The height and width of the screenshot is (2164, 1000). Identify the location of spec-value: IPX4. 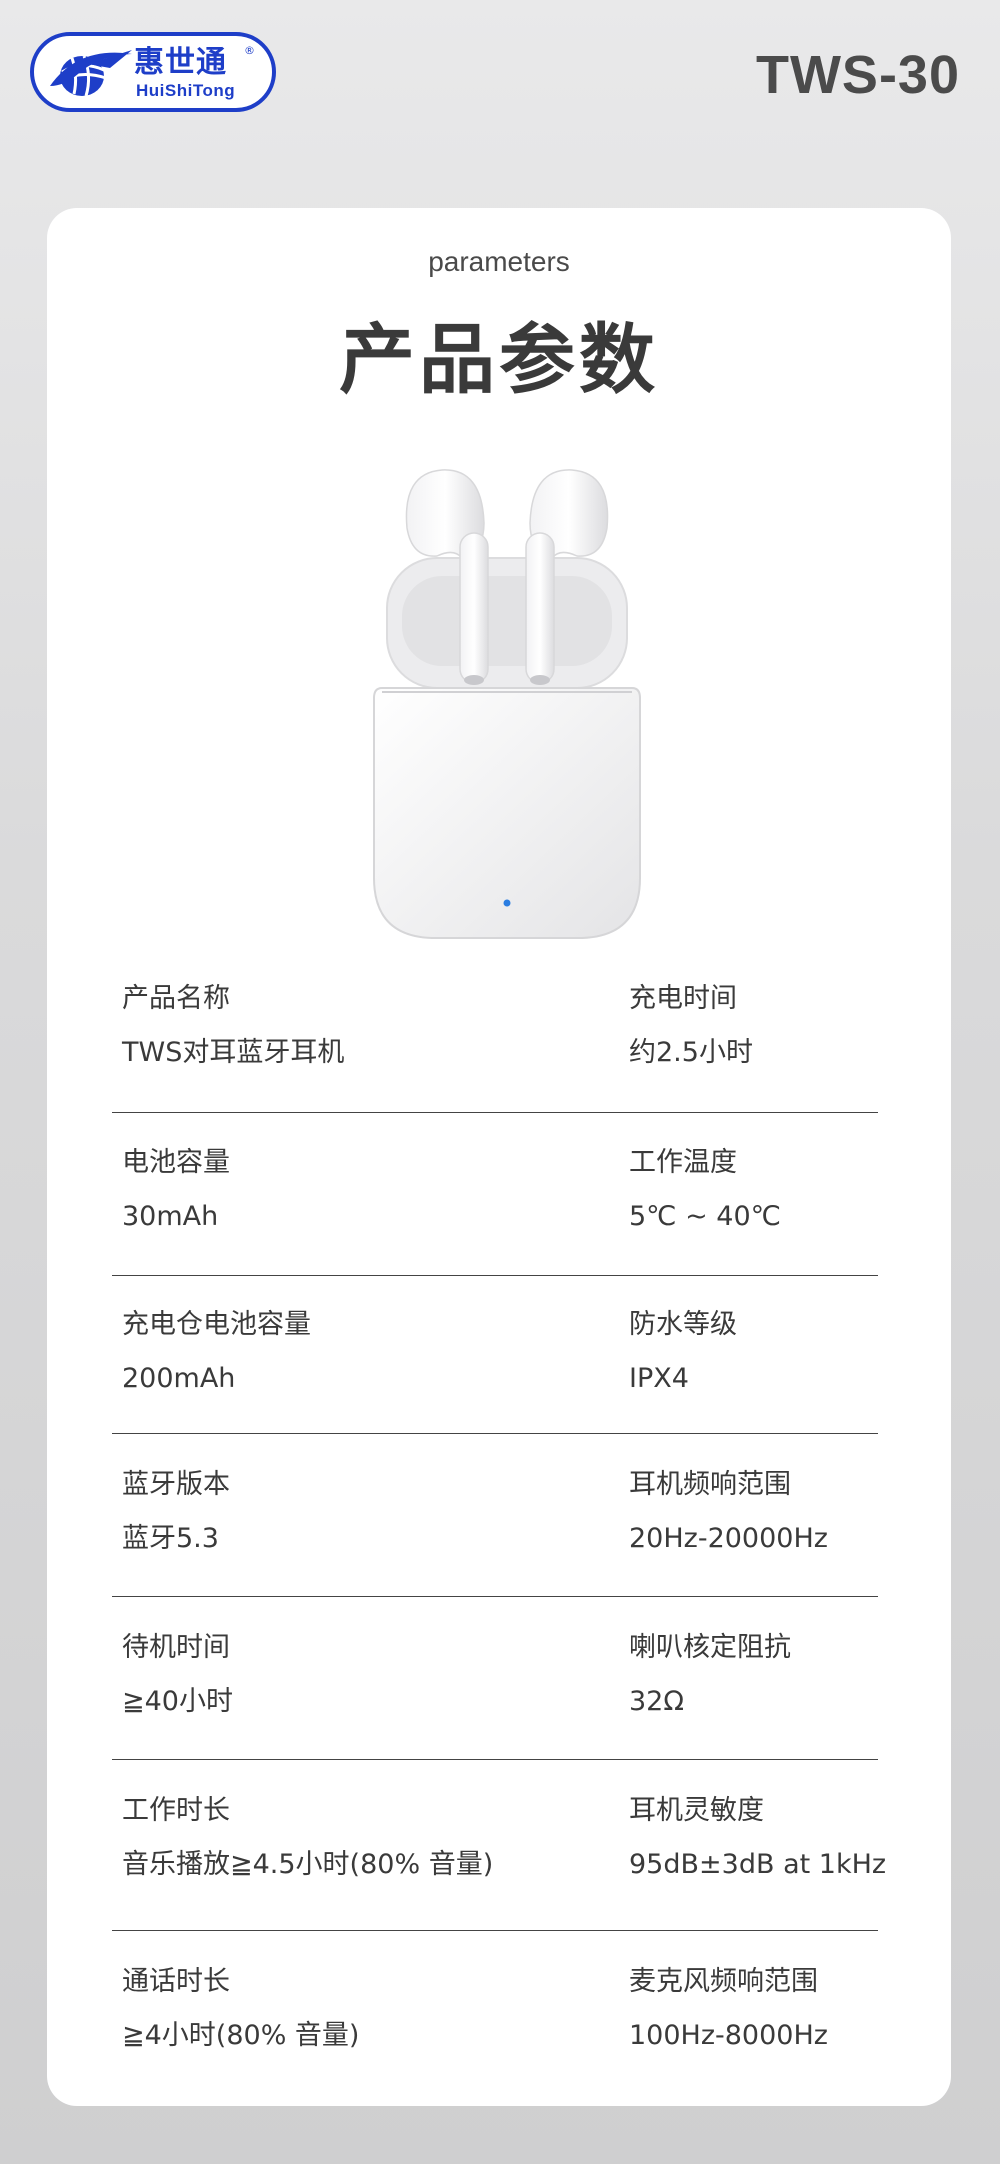
(659, 1378).